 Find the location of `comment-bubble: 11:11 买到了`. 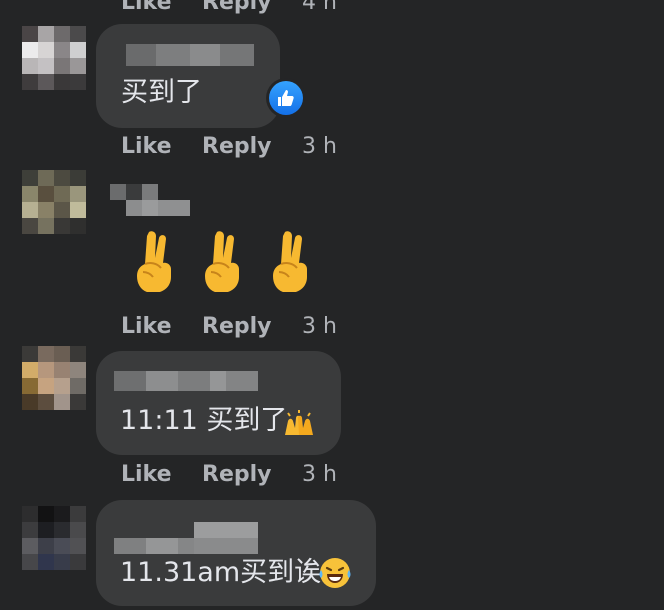

comment-bubble: 11:11 买到了 is located at coordinates (218, 403).